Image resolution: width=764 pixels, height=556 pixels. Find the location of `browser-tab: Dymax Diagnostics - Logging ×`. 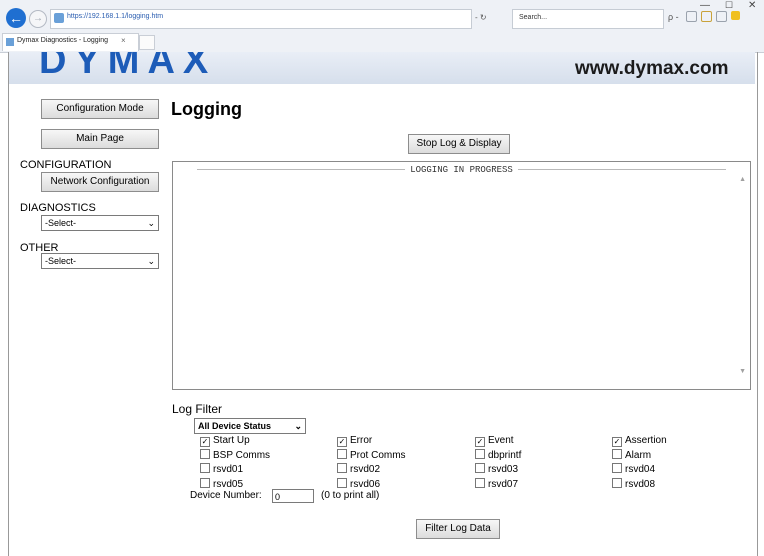

browser-tab: Dymax Diagnostics - Logging × is located at coordinates (70, 42).